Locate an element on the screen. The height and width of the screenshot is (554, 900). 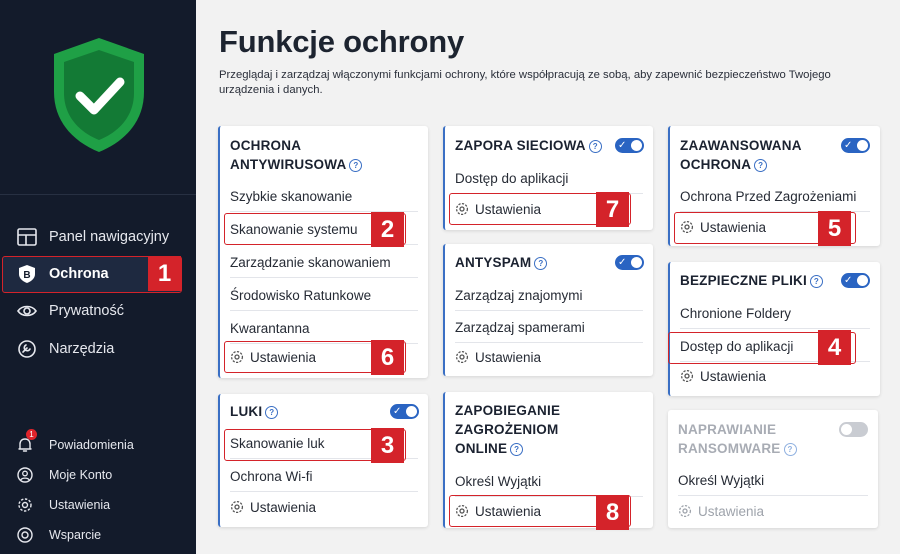
item-protected-folders: Chronione Foldery is located at coordinates (775, 314).